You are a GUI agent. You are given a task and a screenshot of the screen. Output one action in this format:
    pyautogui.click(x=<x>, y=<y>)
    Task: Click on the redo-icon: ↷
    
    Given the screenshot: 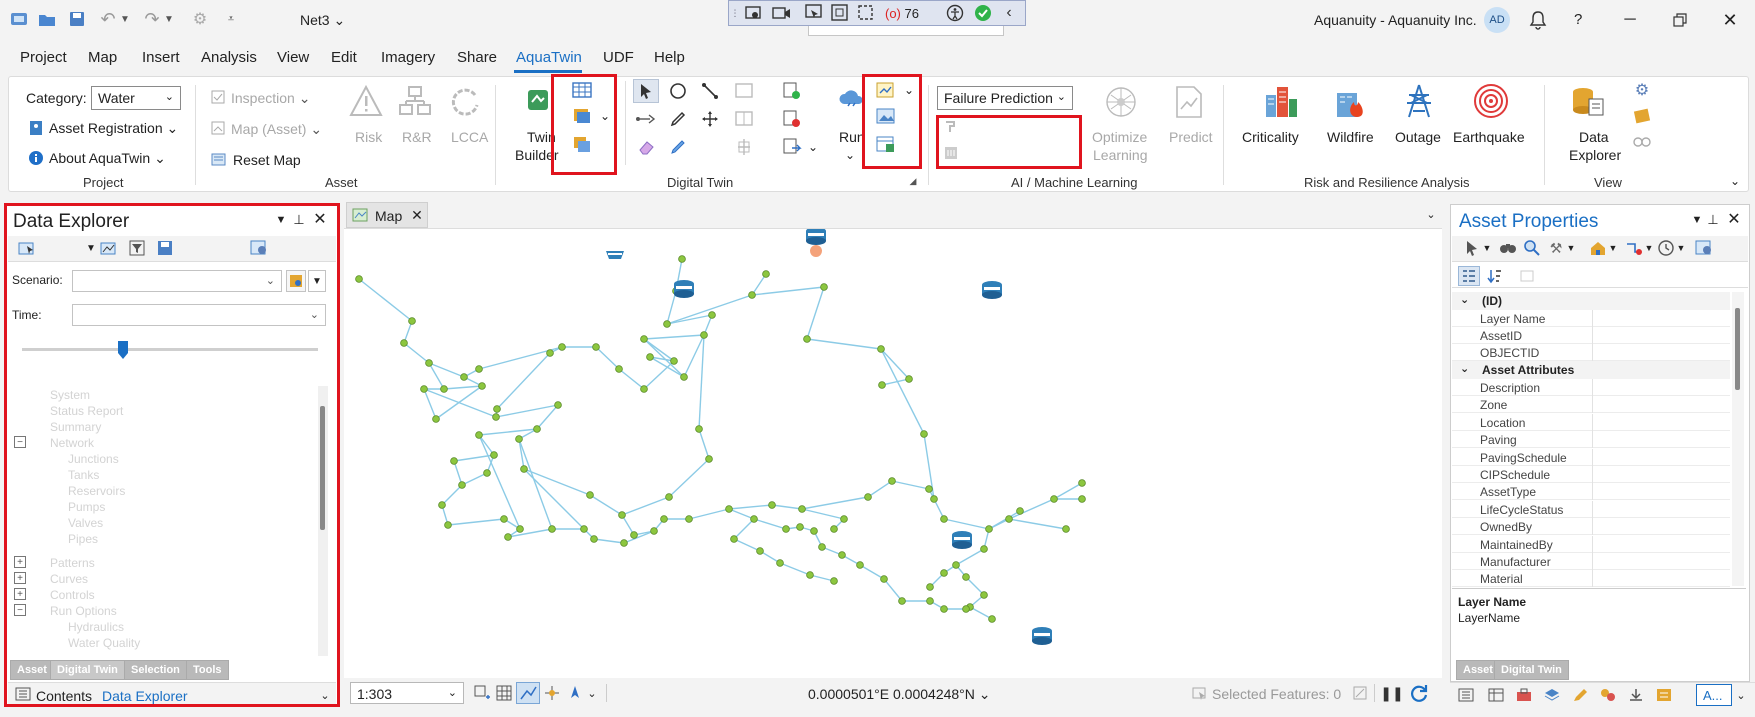 What is the action you would take?
    pyautogui.click(x=152, y=19)
    